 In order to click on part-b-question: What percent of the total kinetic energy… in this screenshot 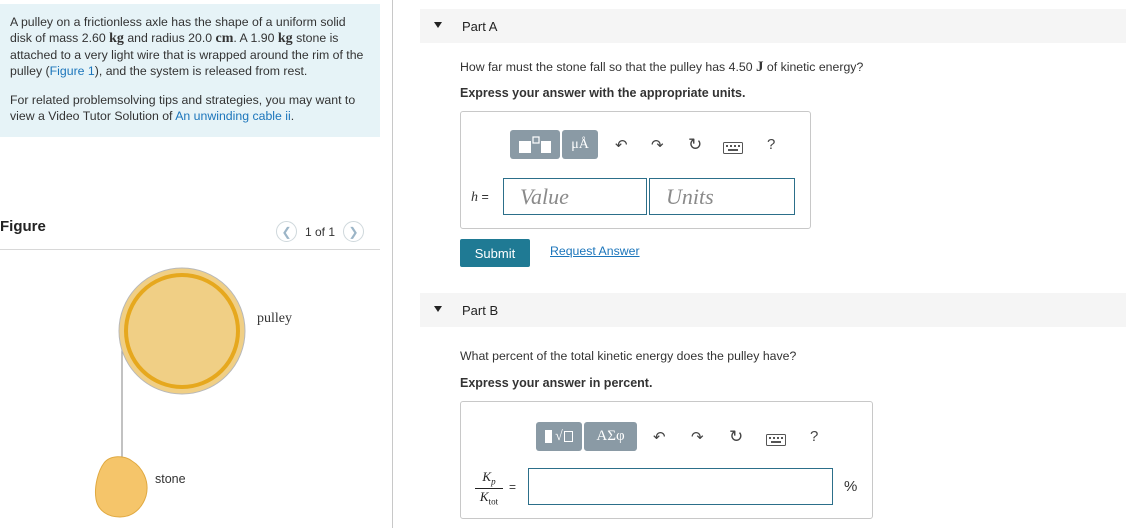, I will do `click(628, 356)`.